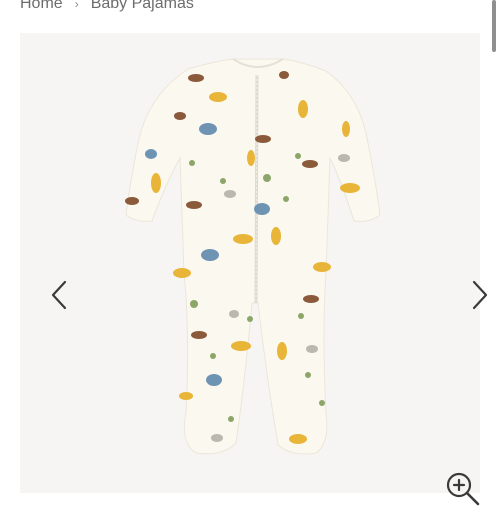 The height and width of the screenshot is (513, 500). I want to click on breadcrumb: Home › Baby Pajamas, so click(107, 7).